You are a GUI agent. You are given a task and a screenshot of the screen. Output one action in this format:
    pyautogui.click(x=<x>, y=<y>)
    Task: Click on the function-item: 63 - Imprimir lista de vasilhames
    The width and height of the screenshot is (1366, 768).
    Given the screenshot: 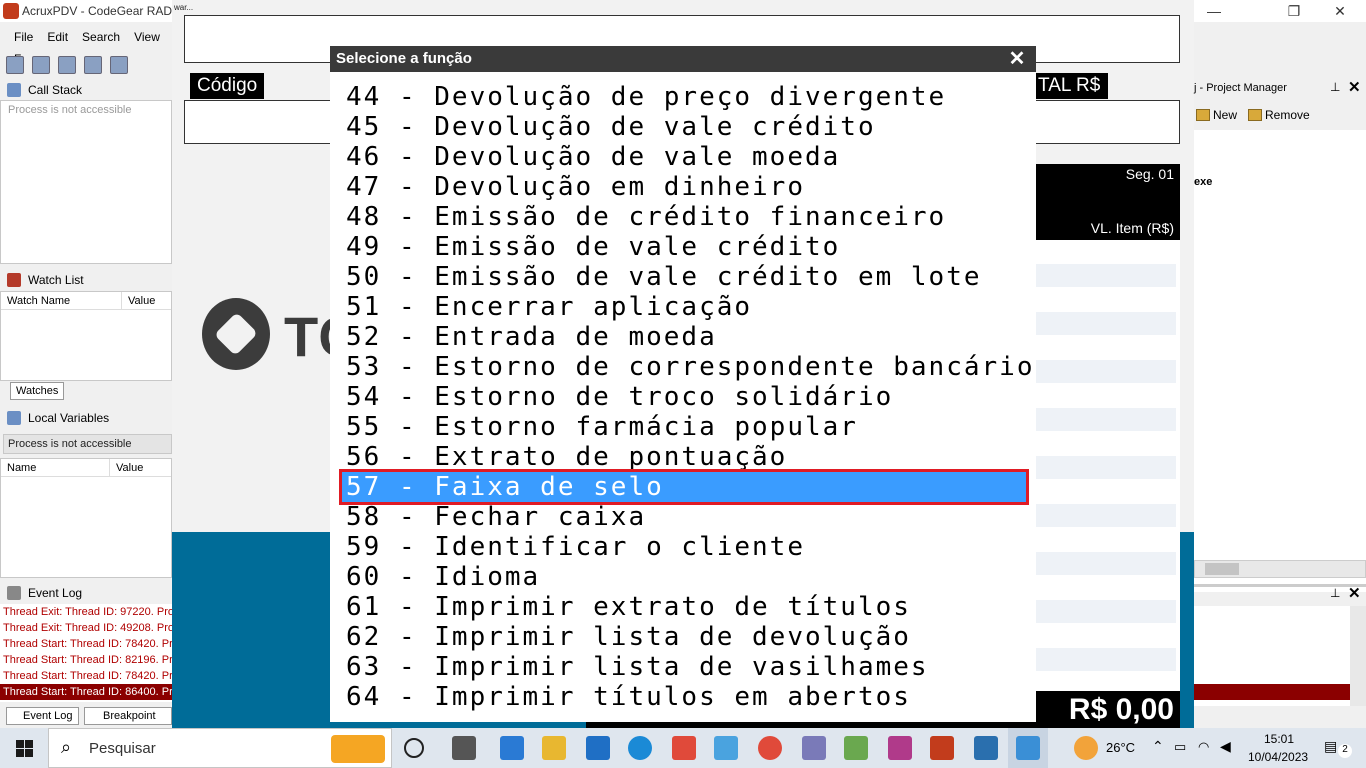 What is the action you would take?
    pyautogui.click(x=684, y=667)
    